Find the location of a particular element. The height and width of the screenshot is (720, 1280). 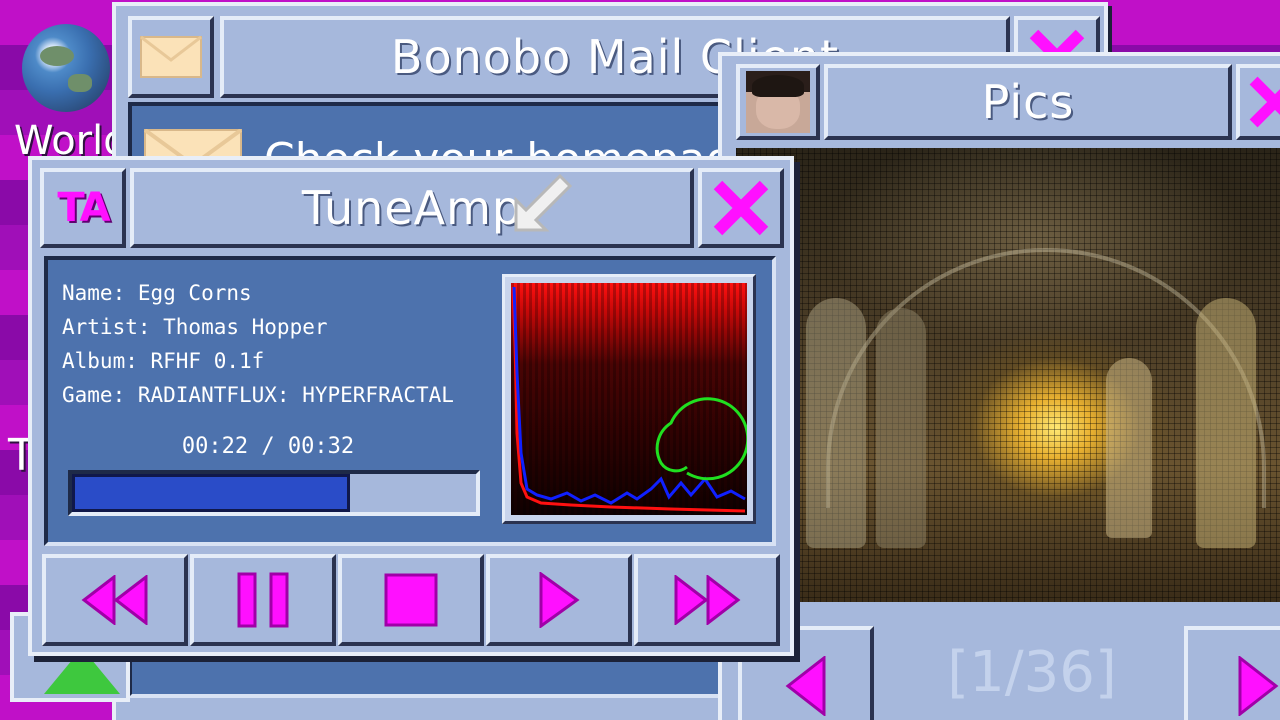

fast-forward-button is located at coordinates (707, 600).